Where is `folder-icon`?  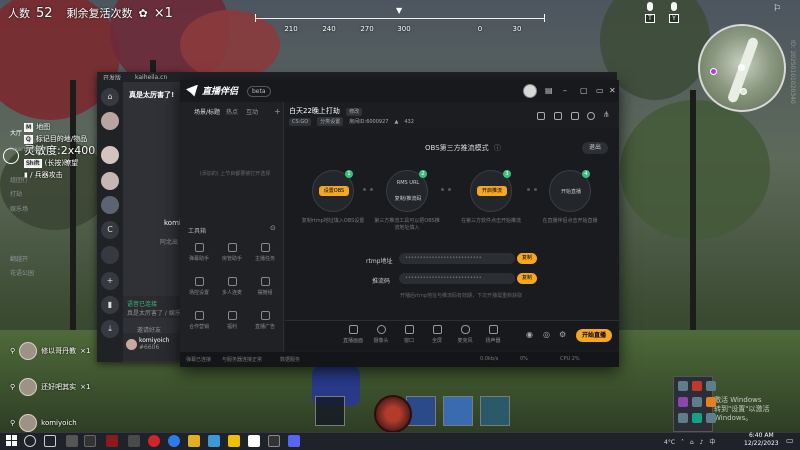 folder-icon is located at coordinates (194, 441).